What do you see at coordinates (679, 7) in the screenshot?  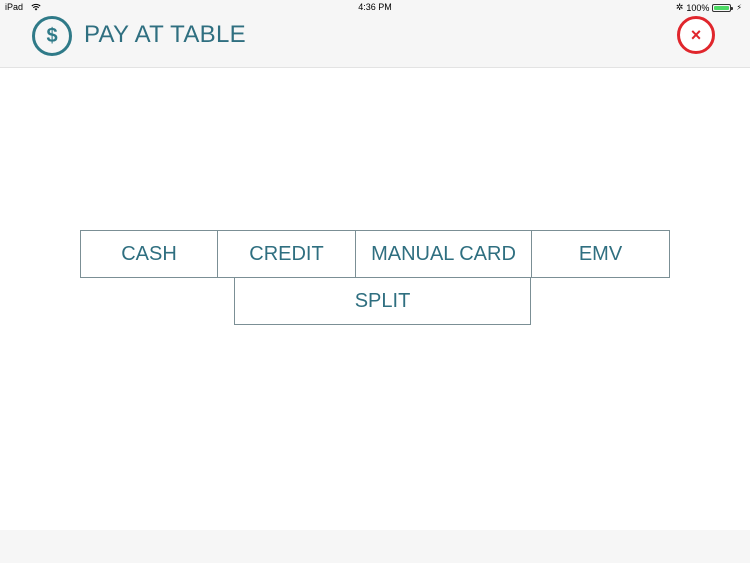 I see `bluetooth-icon: ✲` at bounding box center [679, 7].